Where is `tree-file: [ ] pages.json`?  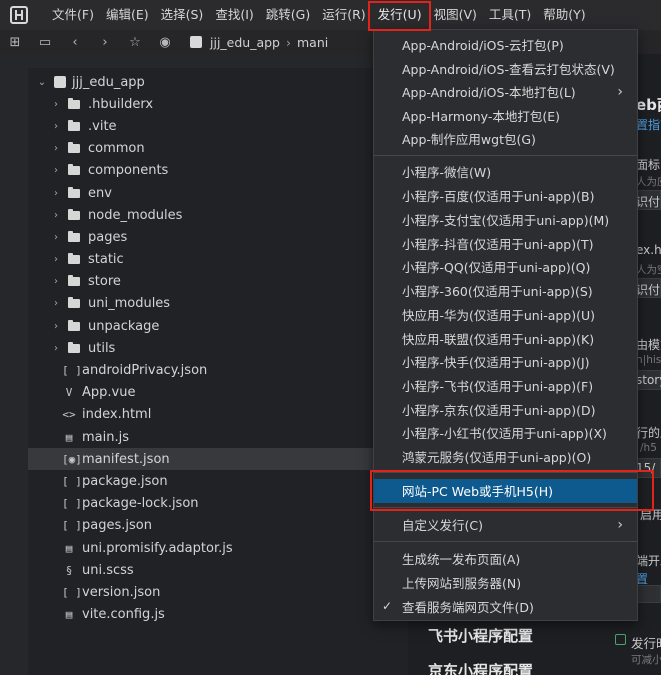
tree-file: [ ] pages.json is located at coordinates (218, 526).